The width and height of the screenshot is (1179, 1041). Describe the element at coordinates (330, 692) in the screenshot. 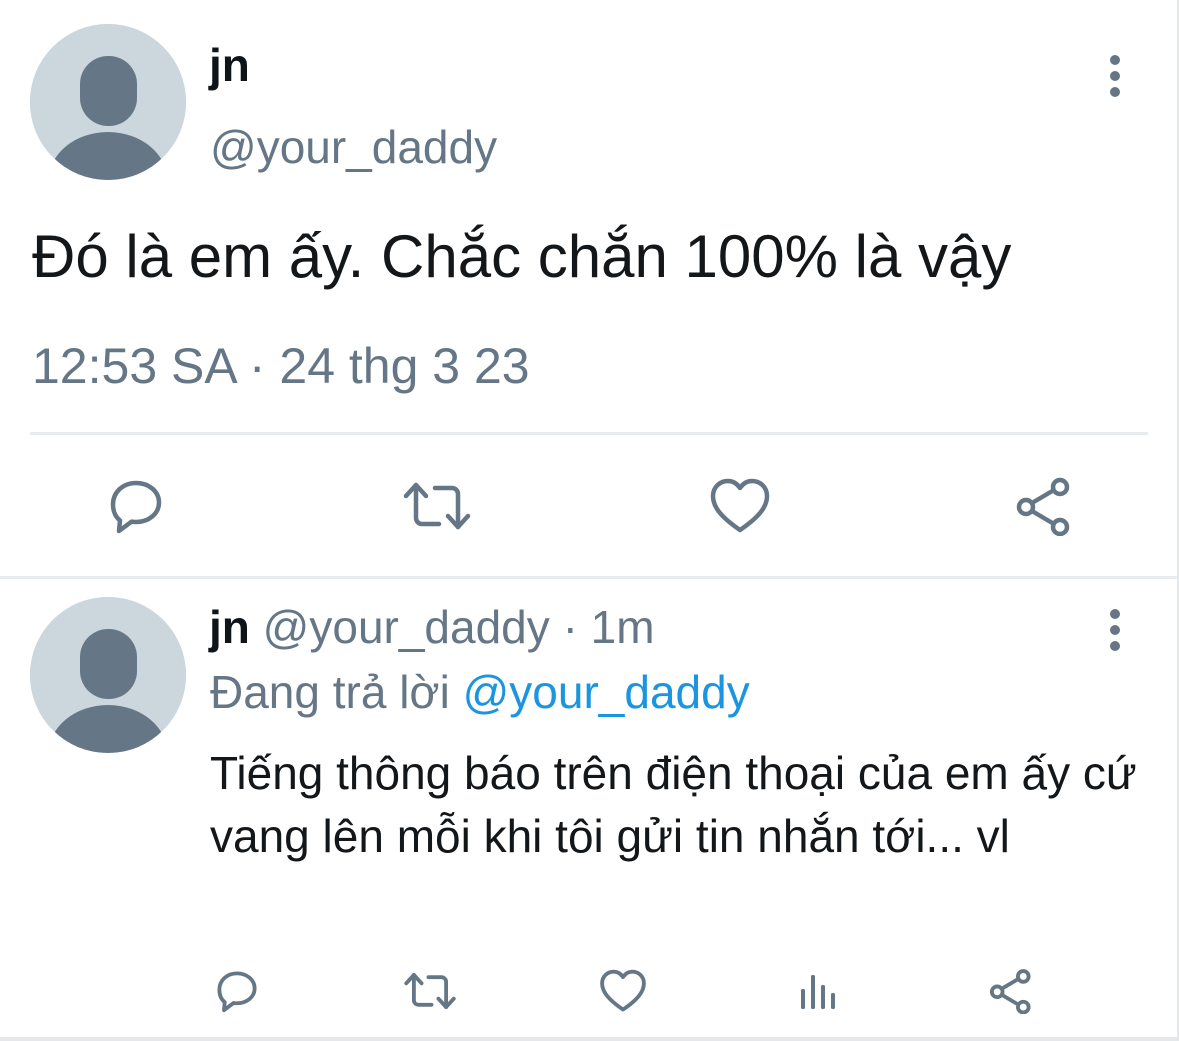

I see `replying-prefix: Đang trả lời` at that location.